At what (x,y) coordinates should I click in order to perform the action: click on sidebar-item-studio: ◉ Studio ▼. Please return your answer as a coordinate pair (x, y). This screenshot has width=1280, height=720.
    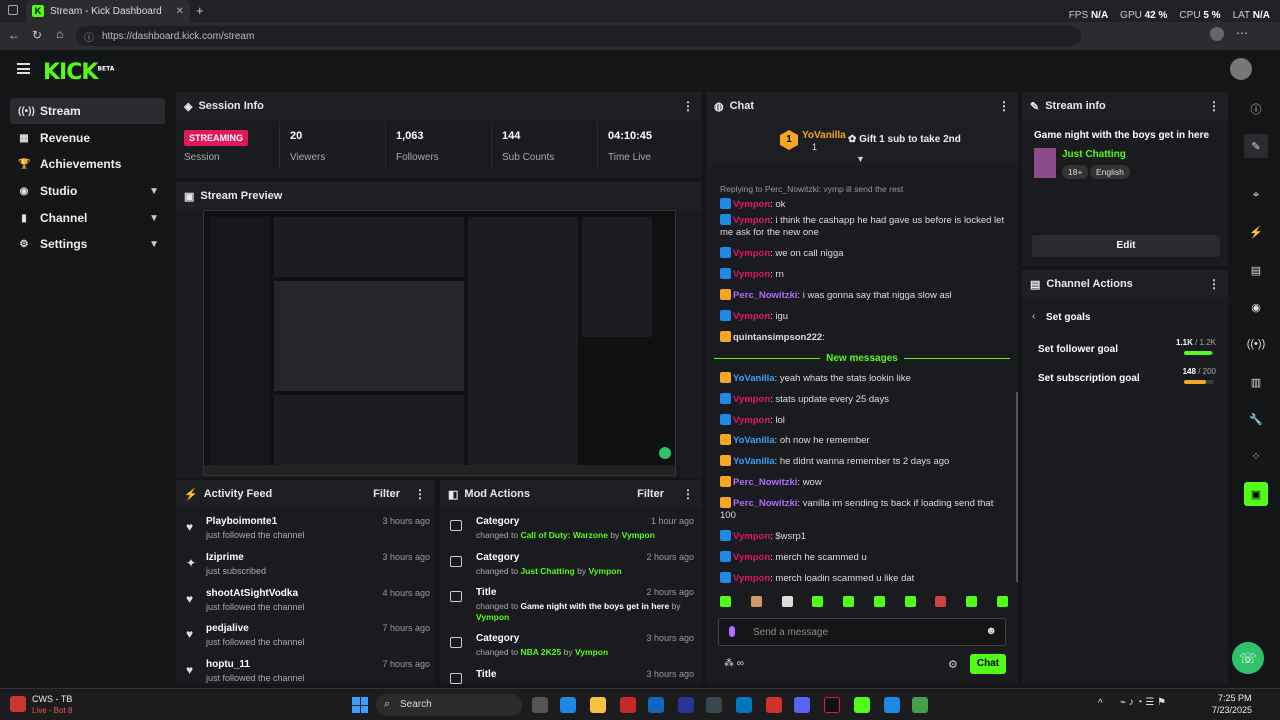
    Looking at the image, I should click on (87, 191).